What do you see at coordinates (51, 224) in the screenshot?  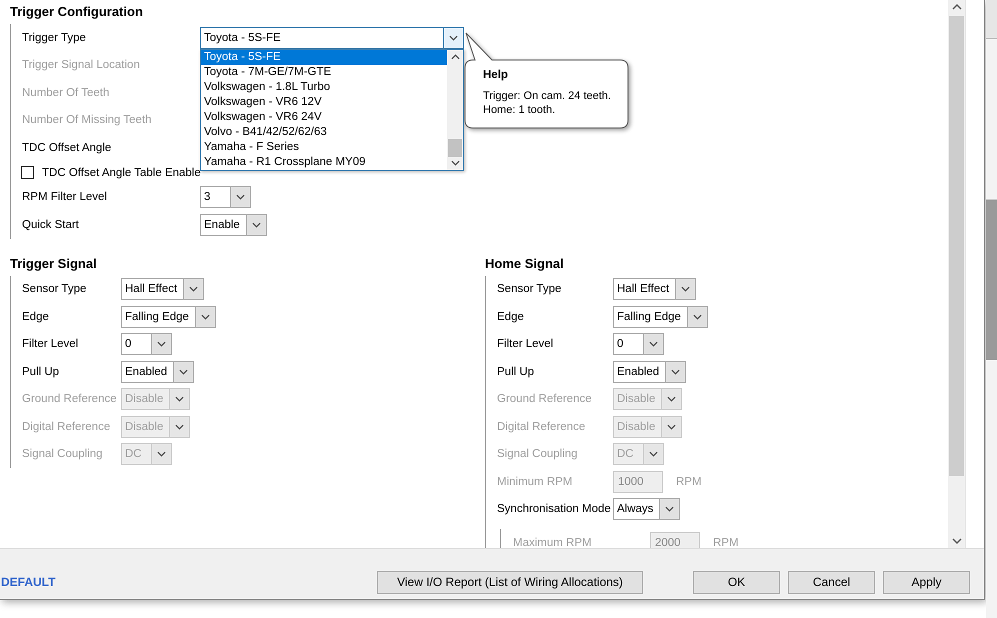 I see `field-label: Quick Start` at bounding box center [51, 224].